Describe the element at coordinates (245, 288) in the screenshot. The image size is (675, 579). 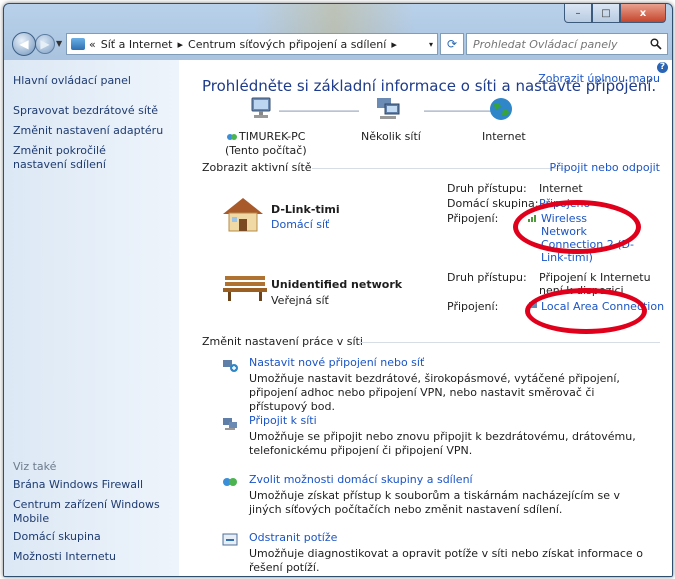
I see `bench-icon` at that location.